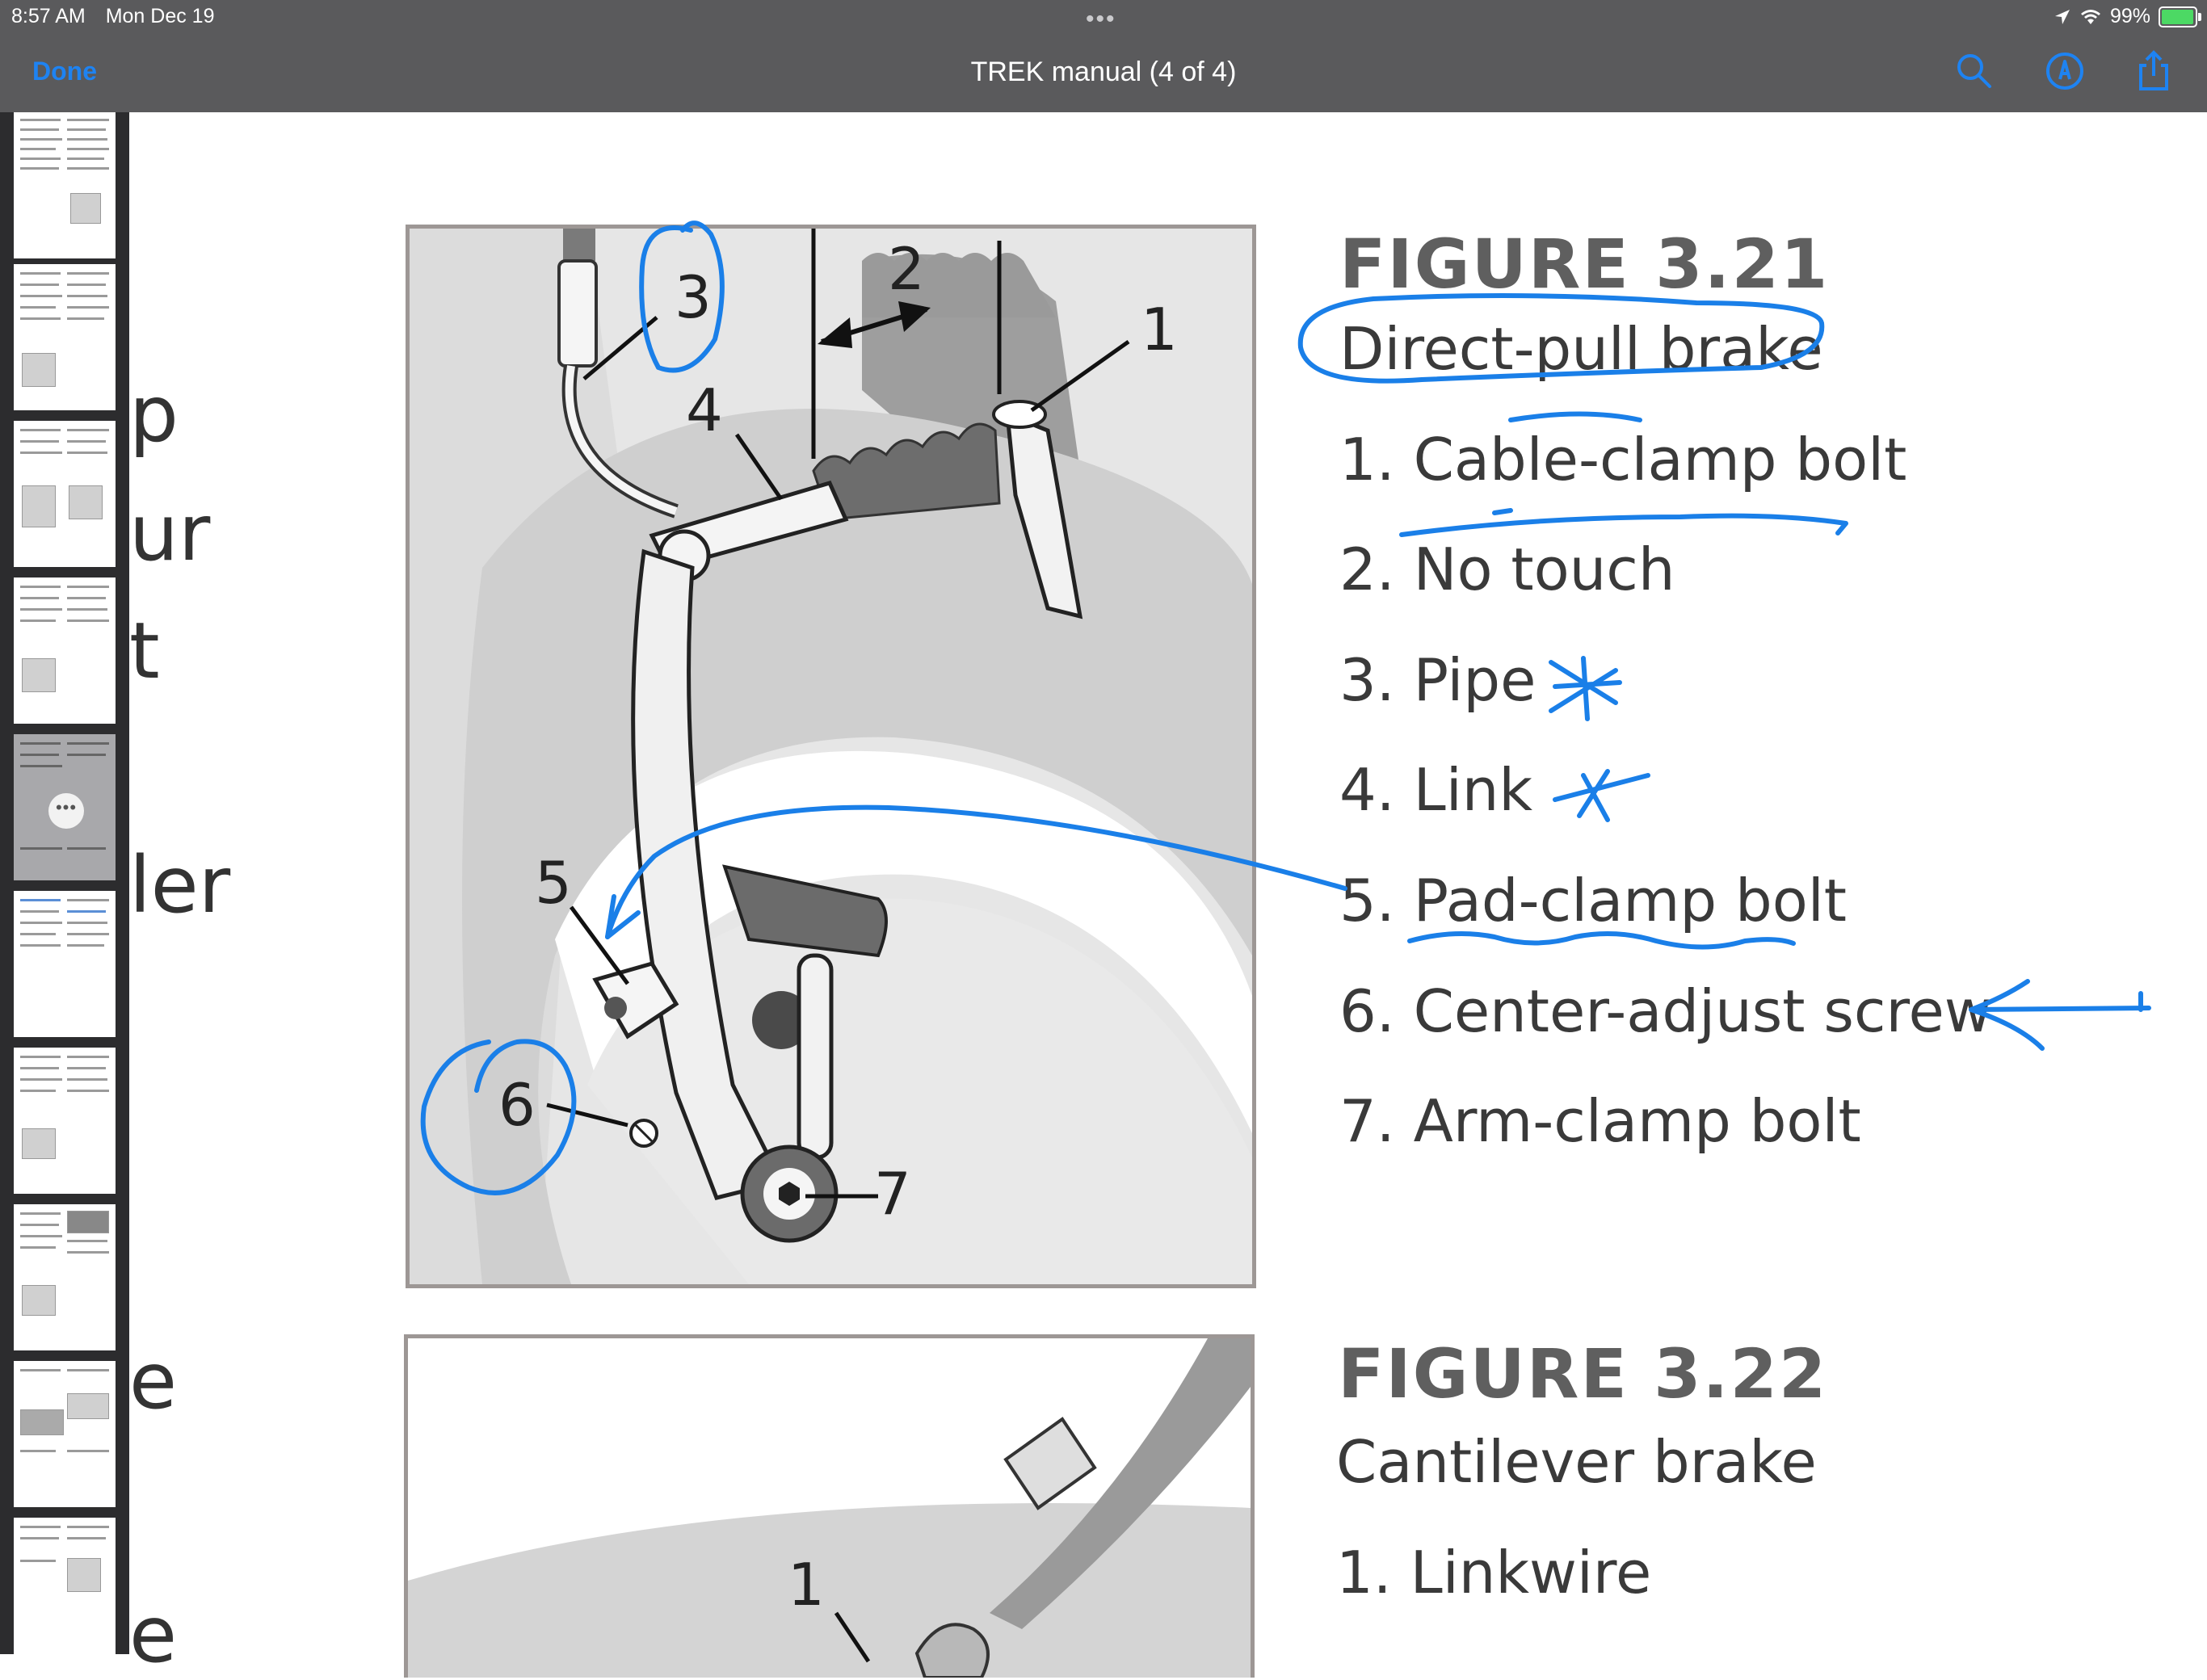 Image resolution: width=2207 pixels, height=1680 pixels. What do you see at coordinates (1593, 900) in the screenshot?
I see `figure-321-item: 5. Pad-clamp bolt` at bounding box center [1593, 900].